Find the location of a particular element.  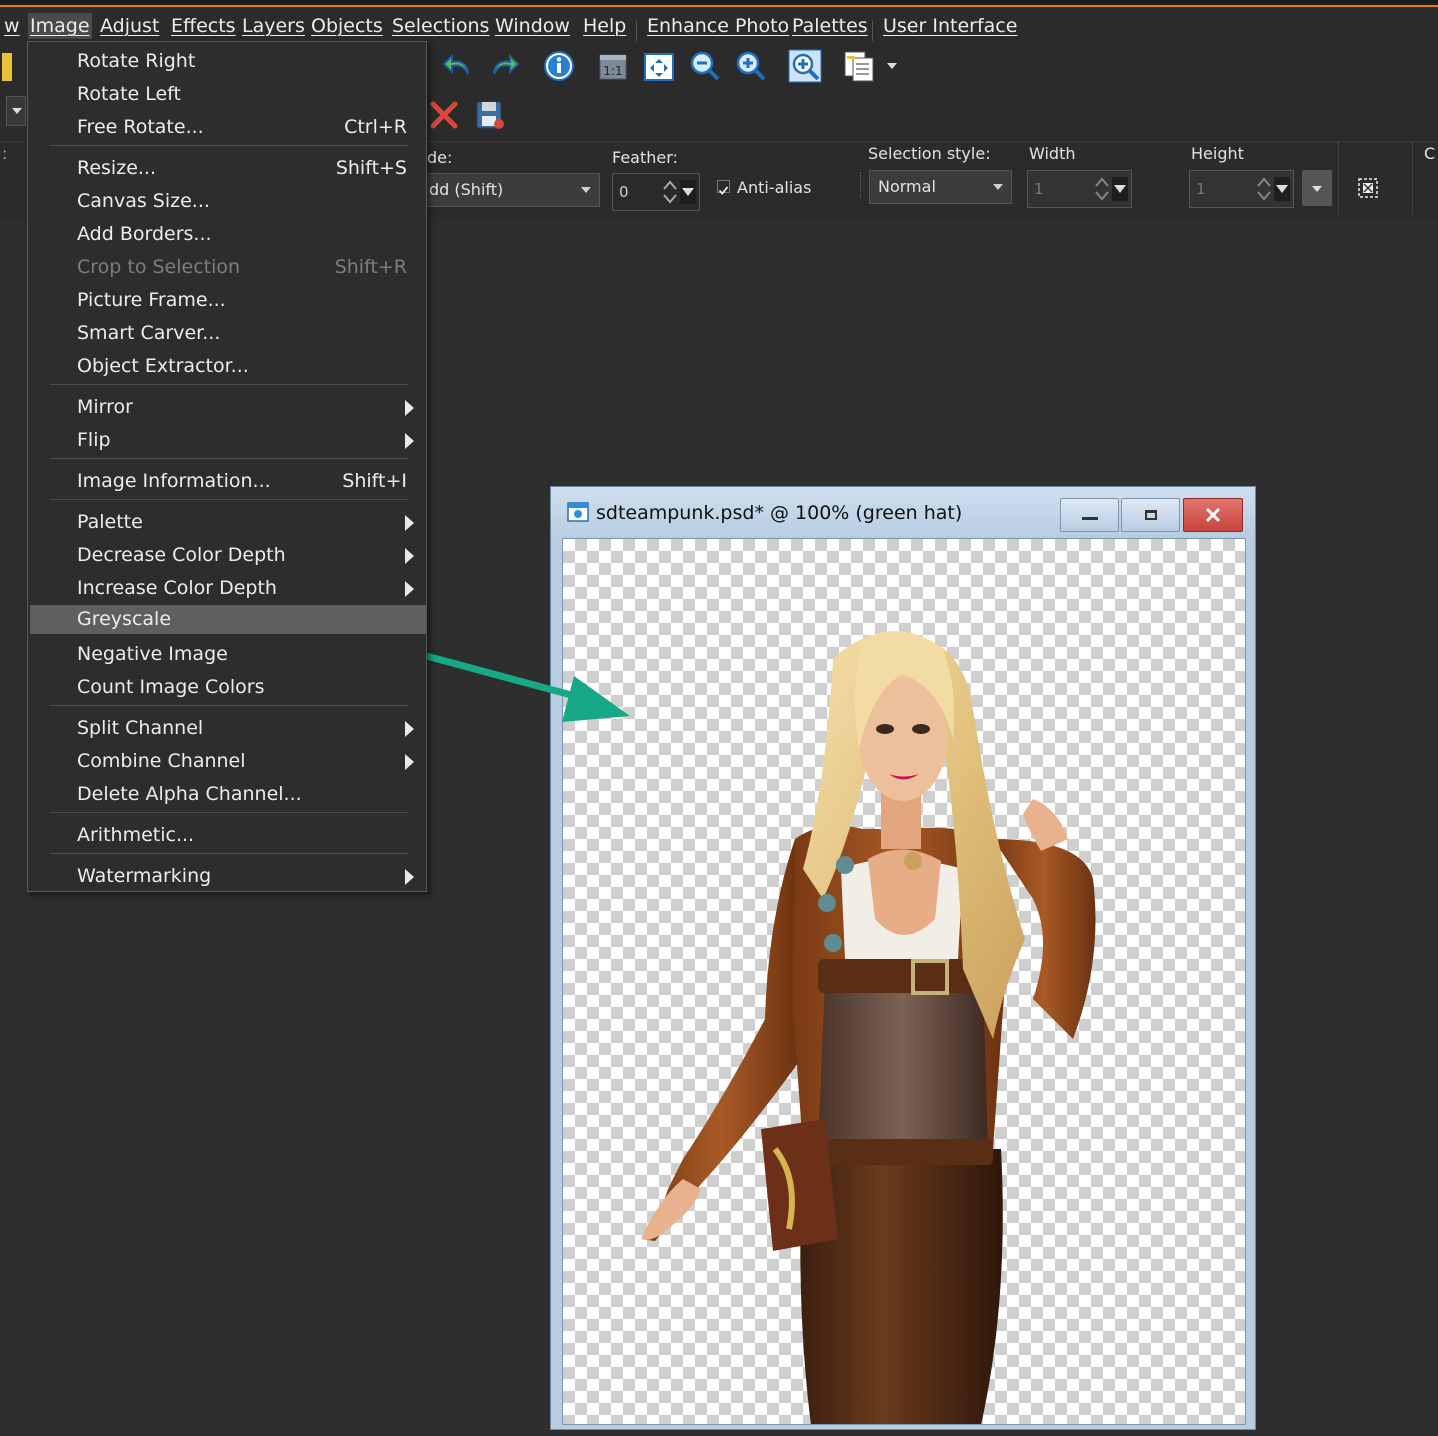

zoom-out-icon is located at coordinates (705, 66).